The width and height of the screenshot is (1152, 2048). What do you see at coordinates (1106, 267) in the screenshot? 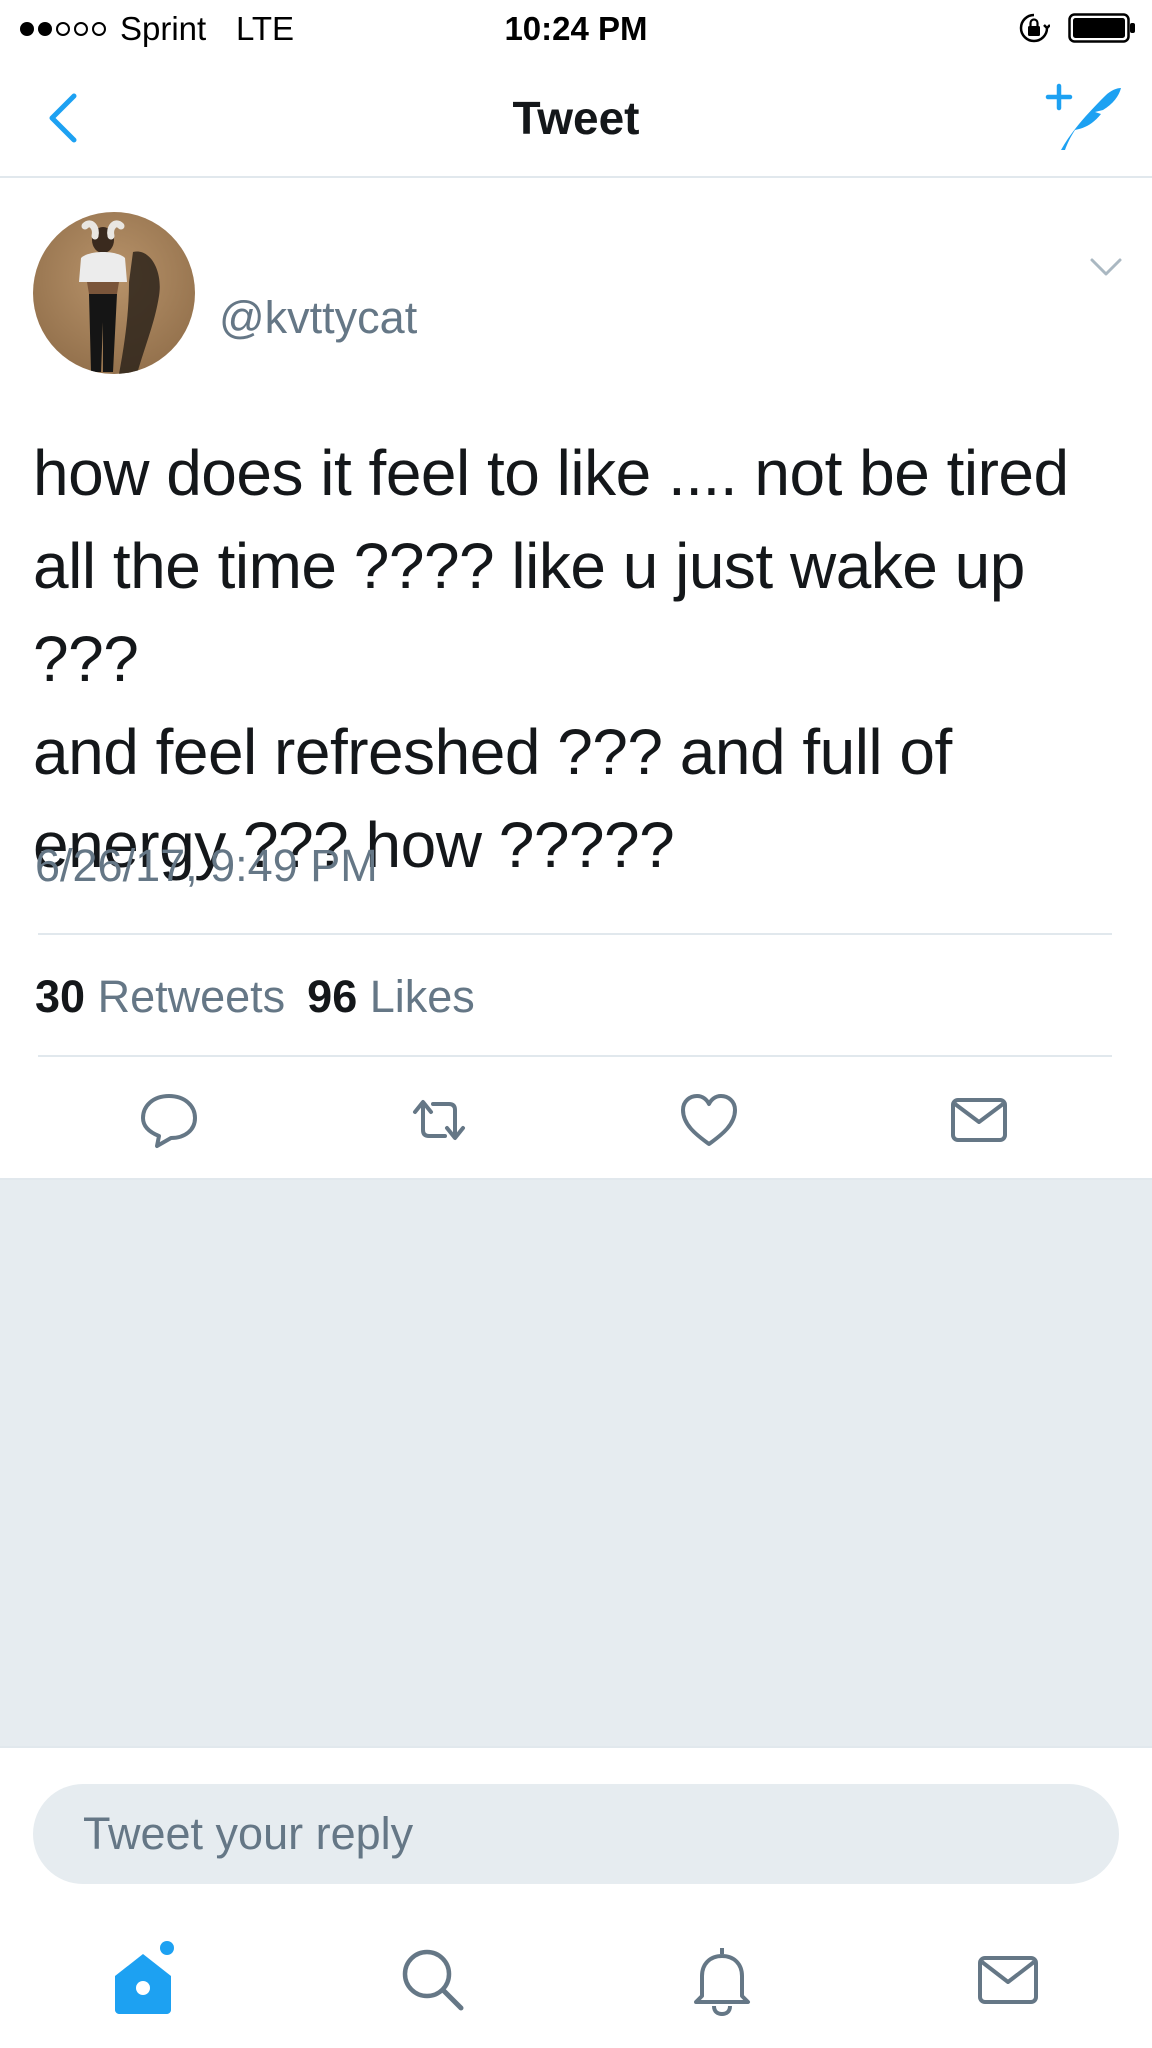
I see `chevron-down-icon` at bounding box center [1106, 267].